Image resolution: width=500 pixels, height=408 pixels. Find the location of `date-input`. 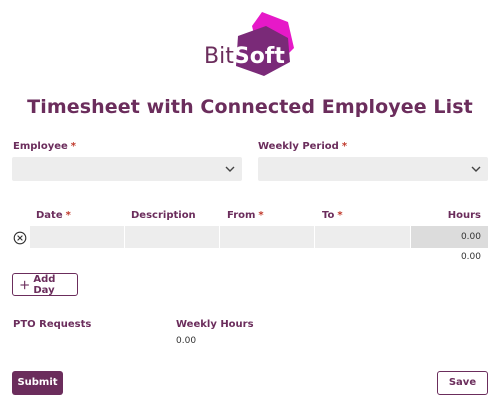

date-input is located at coordinates (77, 237).